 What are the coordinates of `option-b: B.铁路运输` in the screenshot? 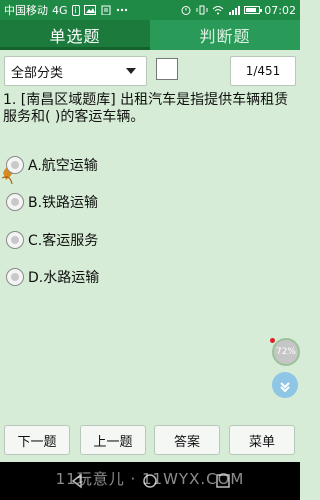 It's located at (52, 202).